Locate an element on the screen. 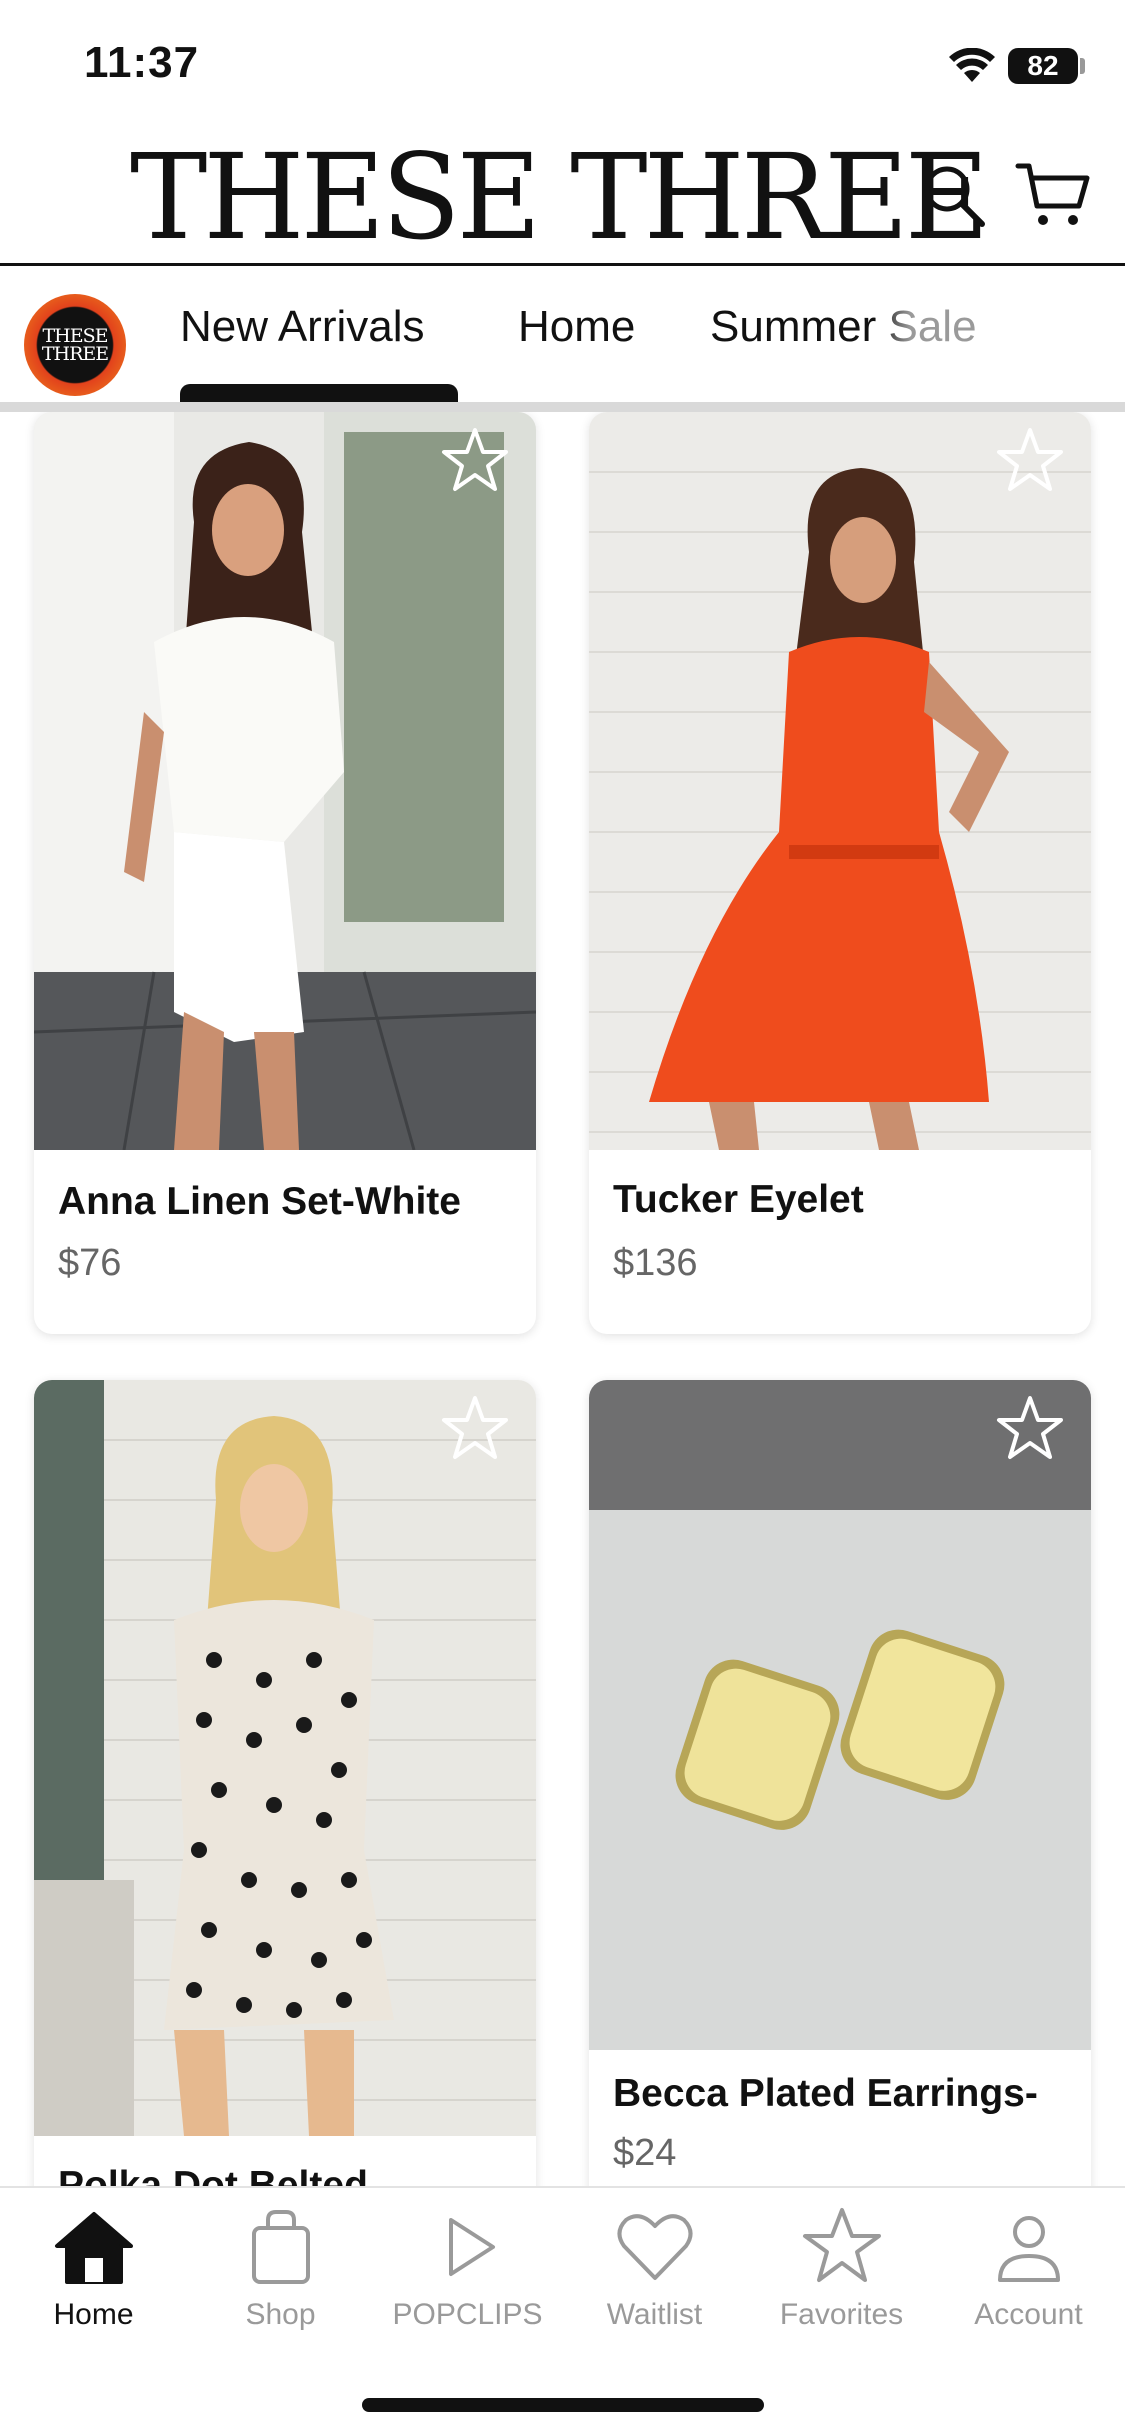 Image resolution: width=1125 pixels, height=2436 pixels. nav-home-label: Home is located at coordinates (93, 2314).